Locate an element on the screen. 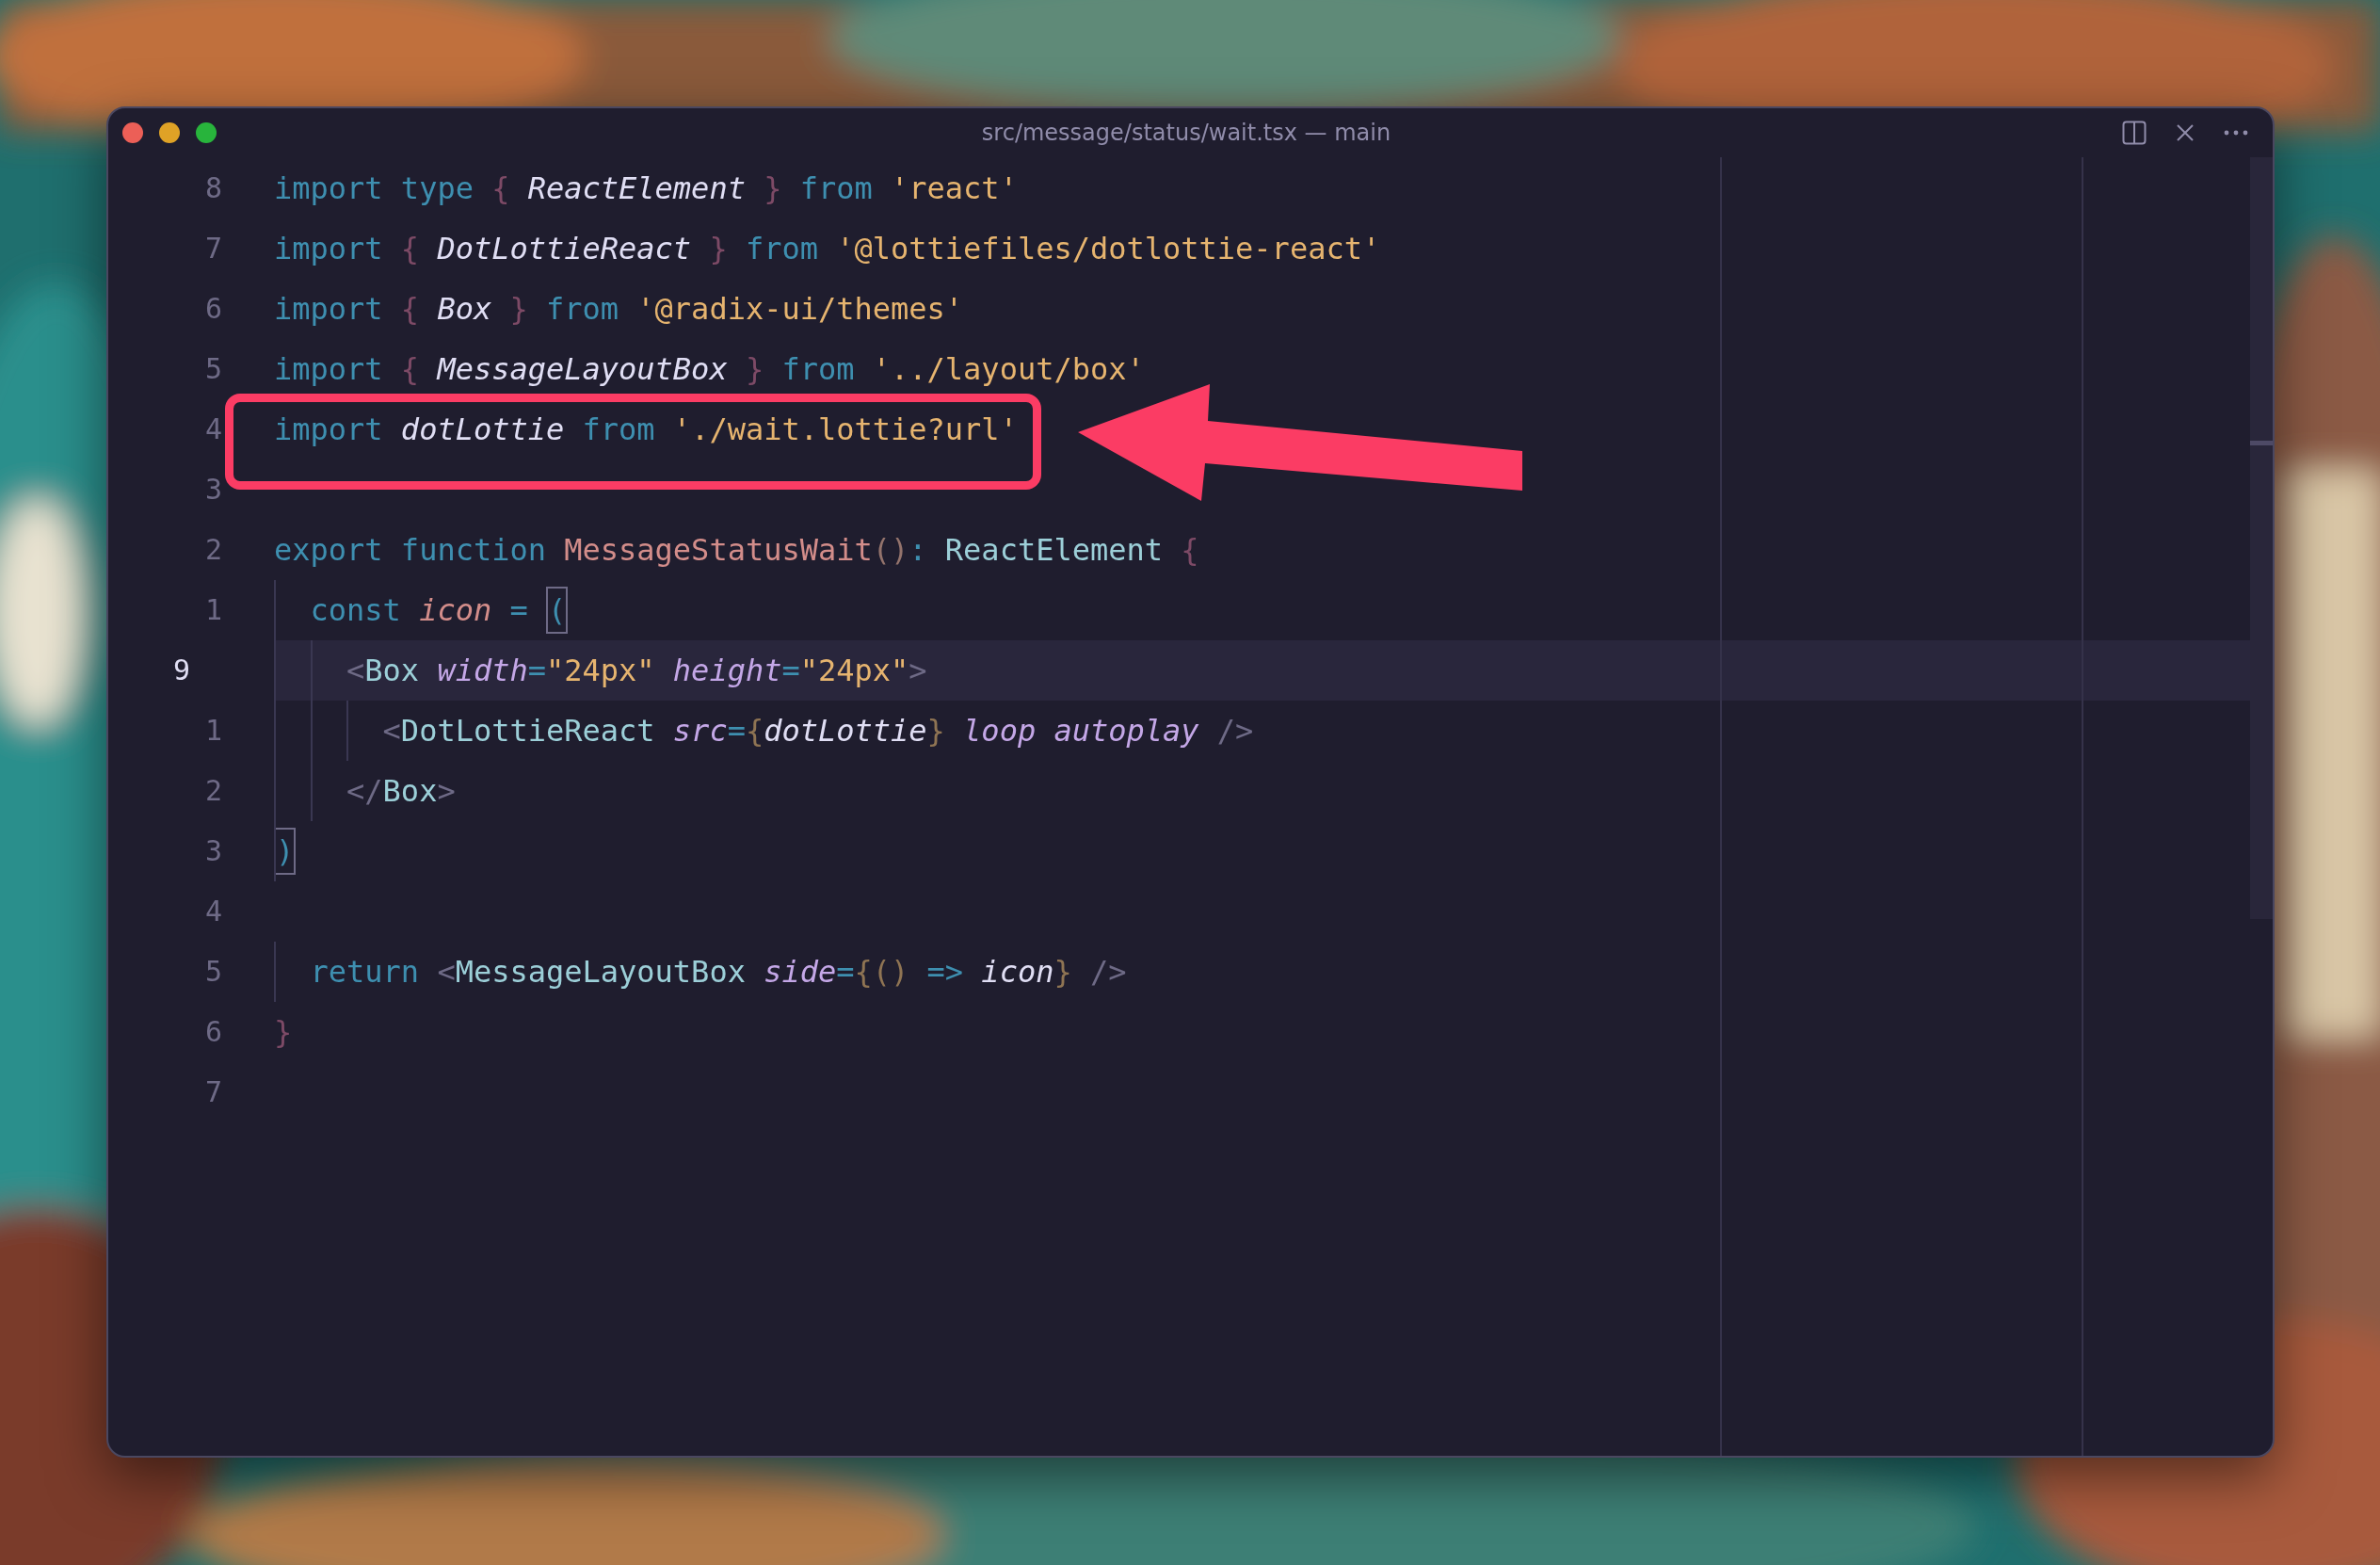 The image size is (2380, 1565). split-editor-icon is located at coordinates (2134, 133).